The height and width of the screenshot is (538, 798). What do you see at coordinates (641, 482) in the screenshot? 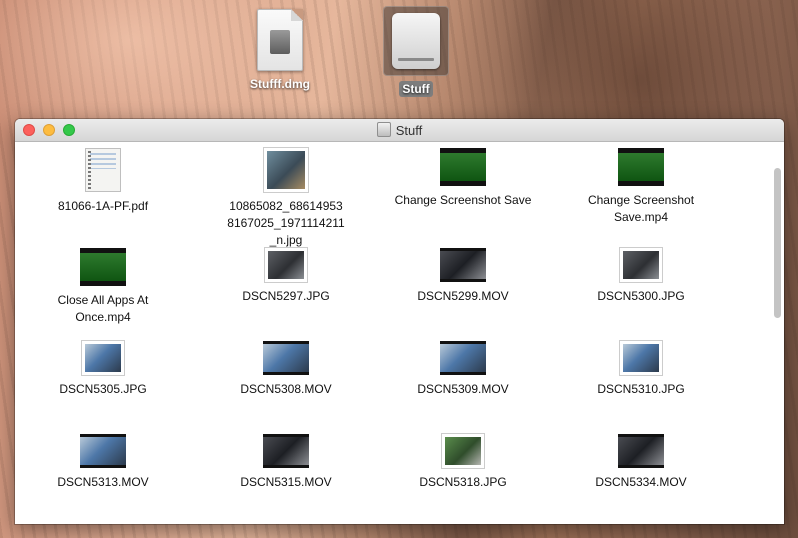
I see `file-name: DSCN5334.MOV` at bounding box center [641, 482].